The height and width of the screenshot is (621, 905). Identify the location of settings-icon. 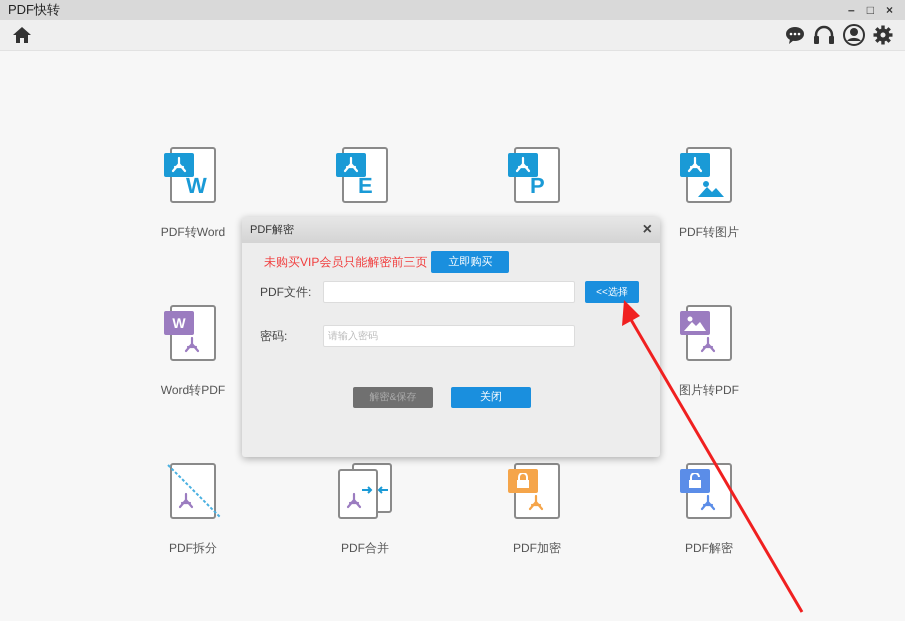
(883, 34).